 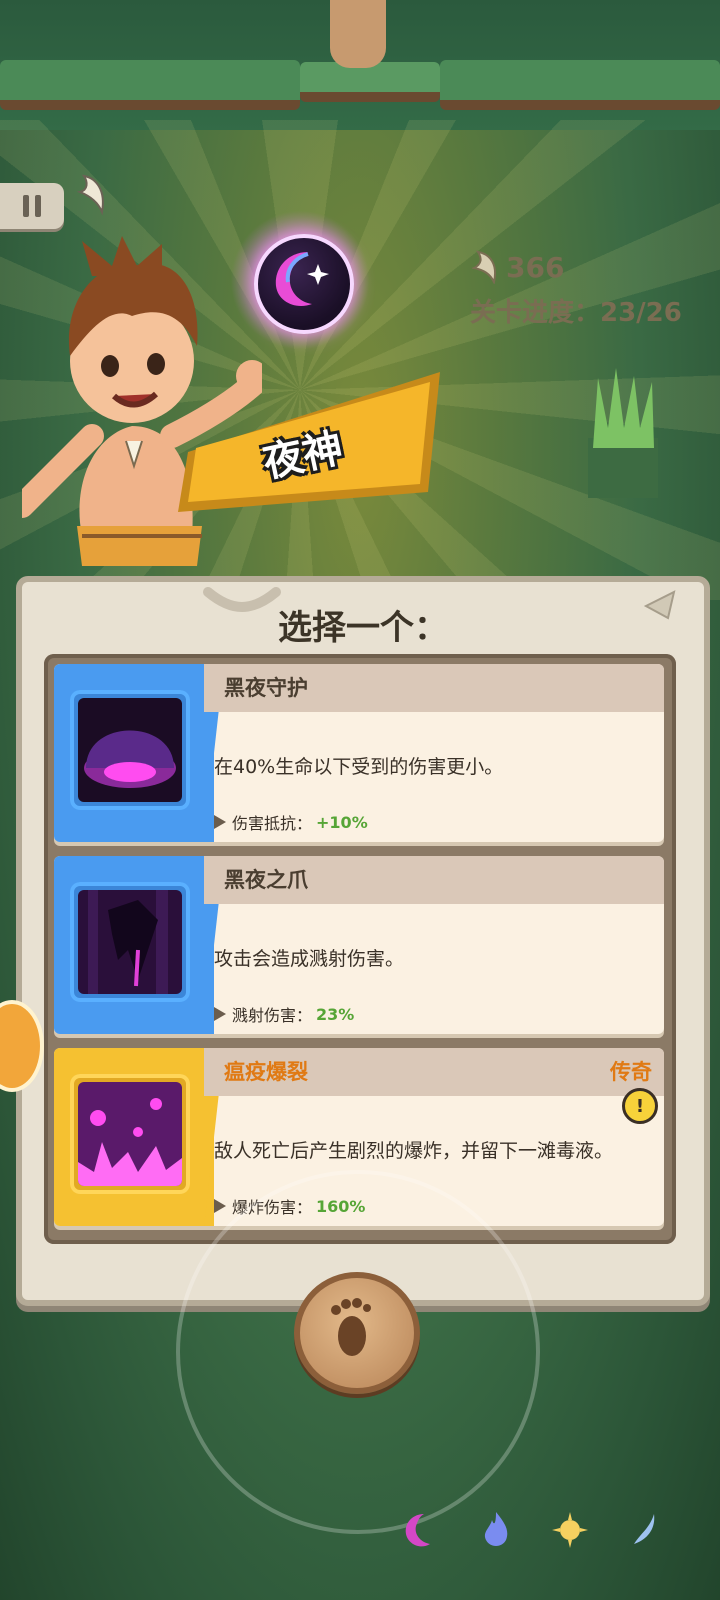 What do you see at coordinates (570, 1530) in the screenshot?
I see `sun-skill-icon` at bounding box center [570, 1530].